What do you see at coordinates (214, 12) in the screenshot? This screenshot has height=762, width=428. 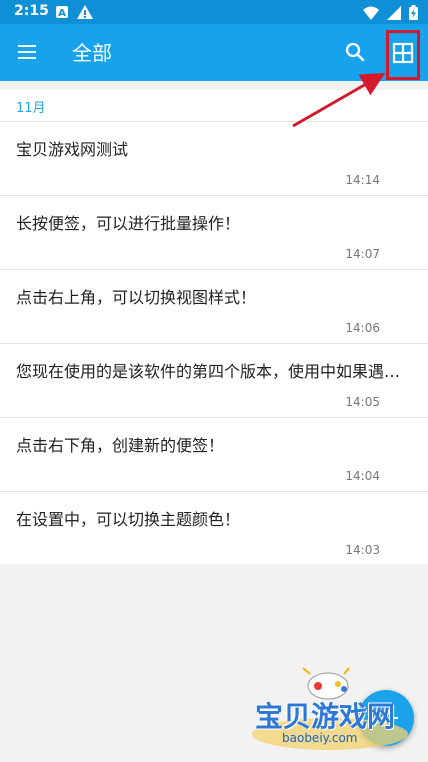 I see `status-bar: 2:15 A` at bounding box center [214, 12].